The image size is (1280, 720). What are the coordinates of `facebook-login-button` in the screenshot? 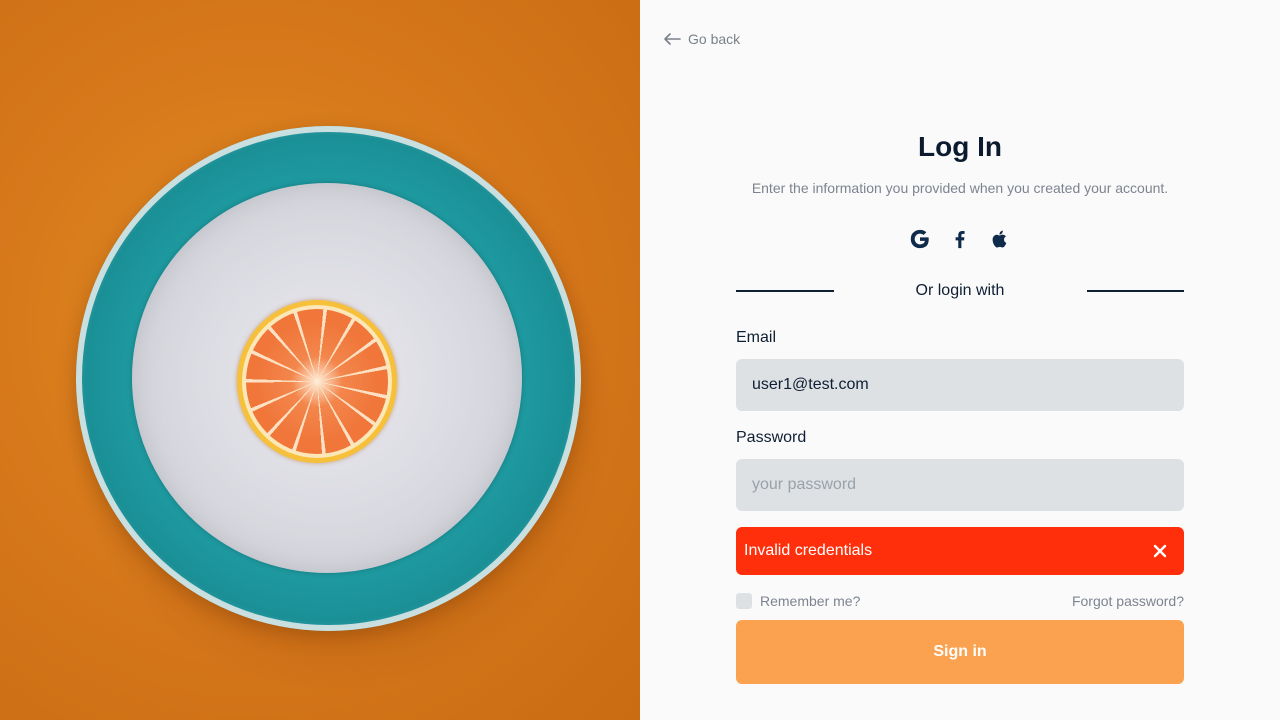 It's located at (960, 239).